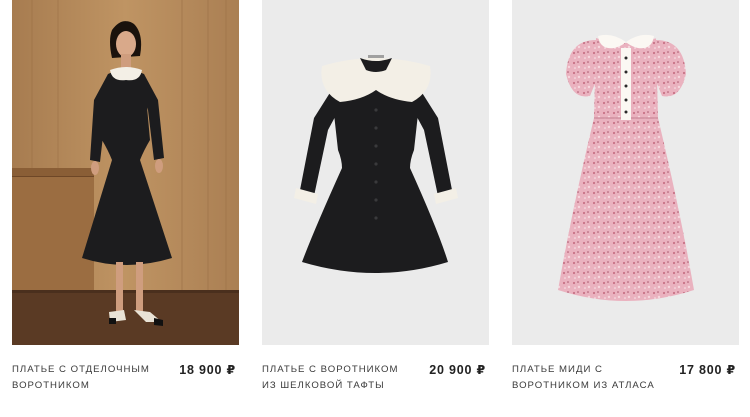 This screenshot has width=750, height=417. I want to click on product-price: 18 900 ₽, so click(207, 370).